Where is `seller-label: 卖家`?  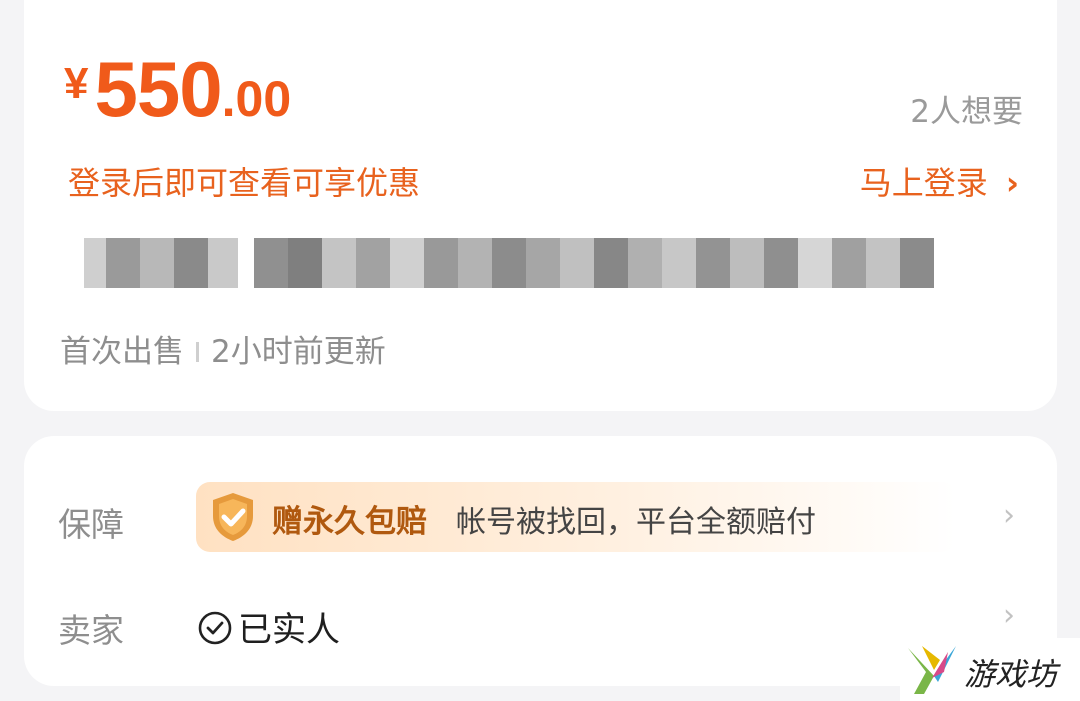 seller-label: 卖家 is located at coordinates (91, 630).